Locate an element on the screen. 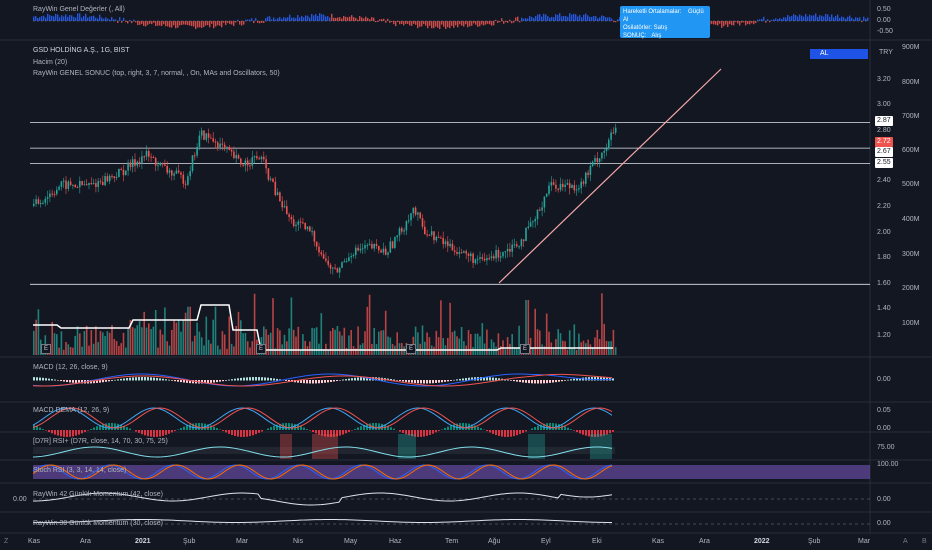 Image resolution: width=932 pixels, height=550 pixels. earnings-badge-1: E is located at coordinates (46, 349).